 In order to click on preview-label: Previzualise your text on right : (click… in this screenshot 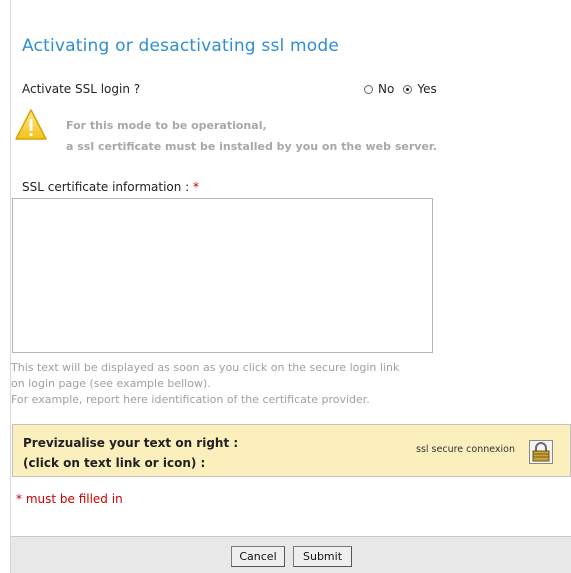, I will do `click(130, 453)`.